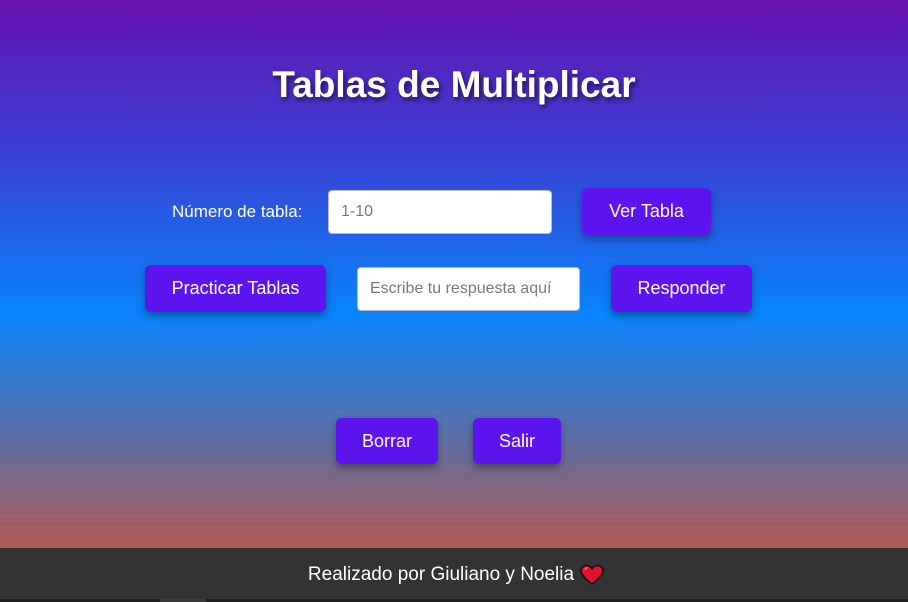  Describe the element at coordinates (468, 289) in the screenshot. I see `answer-input` at that location.